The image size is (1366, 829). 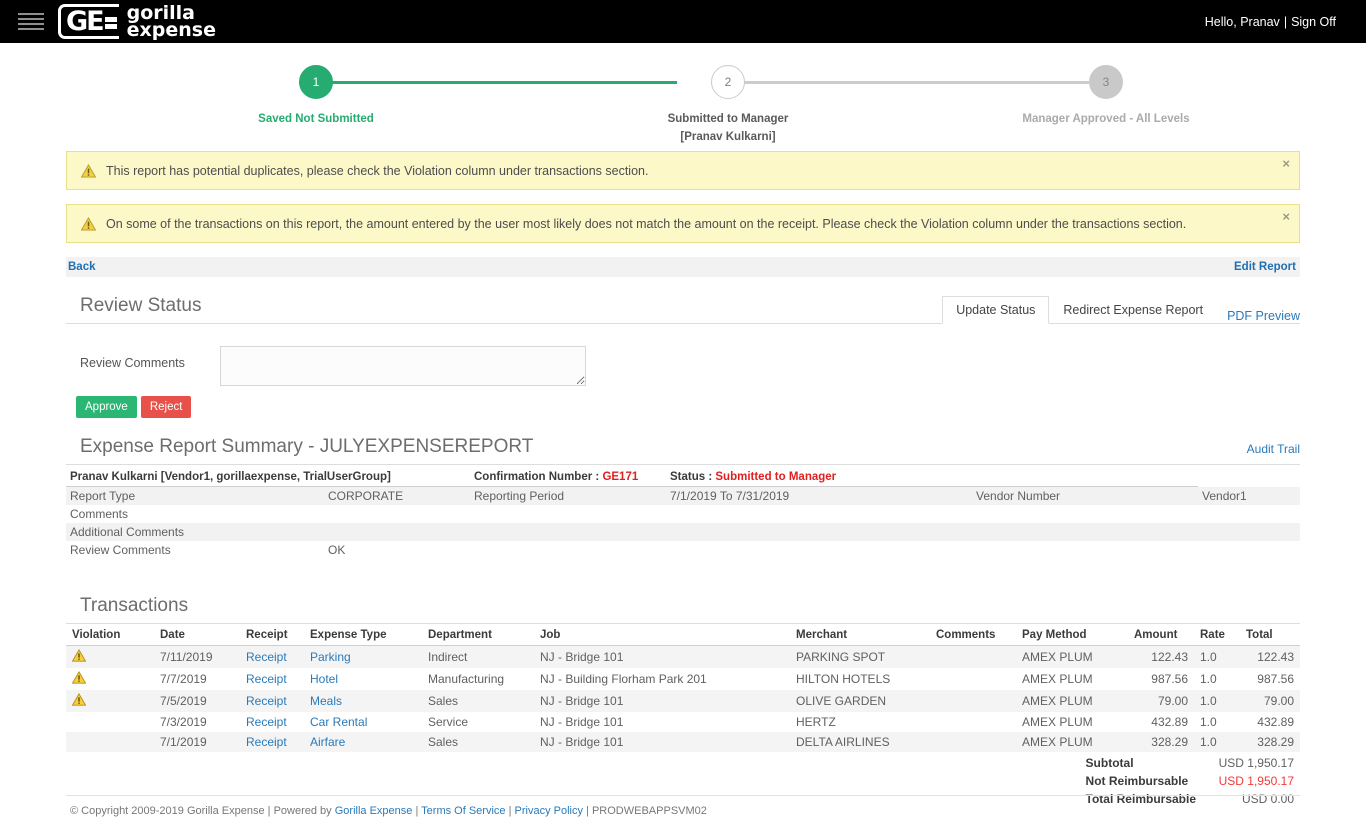 I want to click on sign-off-link: Sign Off, so click(x=1313, y=22).